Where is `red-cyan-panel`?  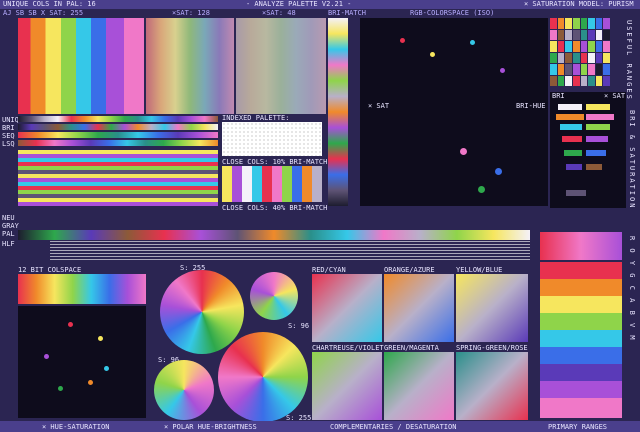
red-cyan-panel is located at coordinates (347, 308).